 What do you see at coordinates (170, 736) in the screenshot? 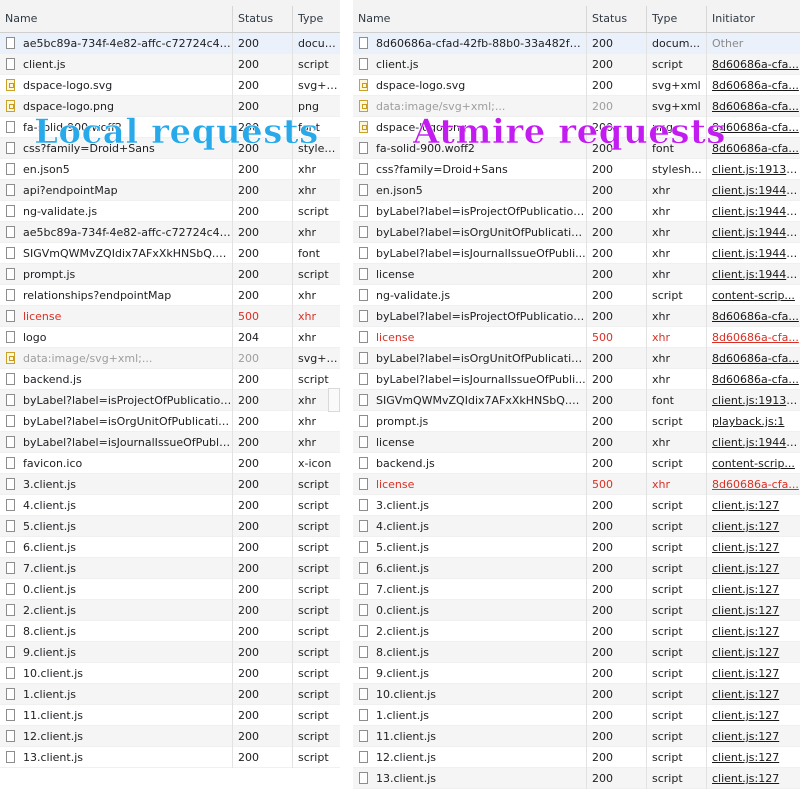
I see `table-row: 12.client.js 200 script` at bounding box center [170, 736].